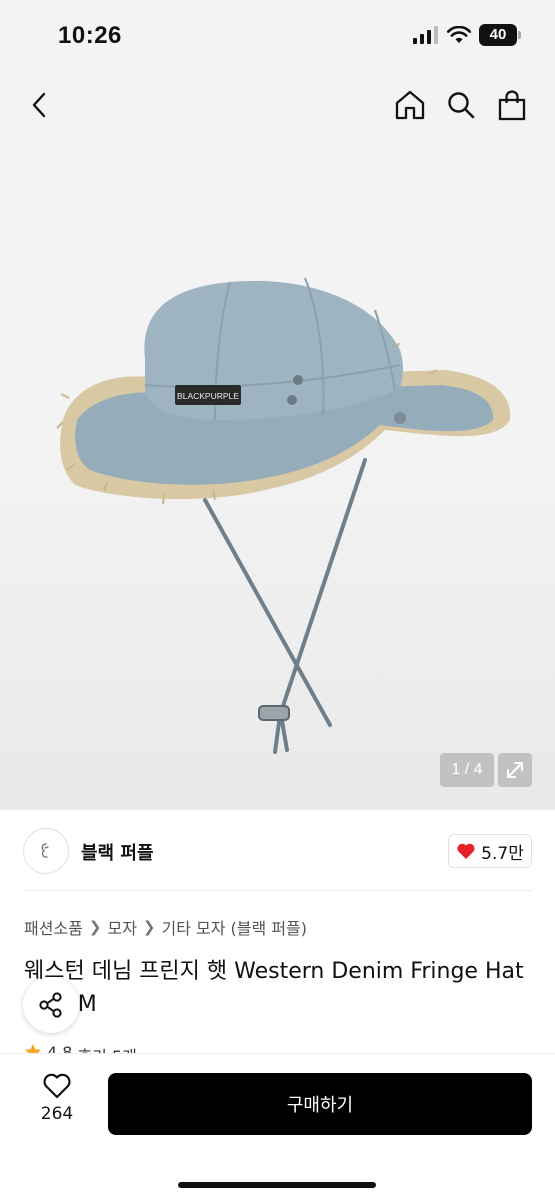 The height and width of the screenshot is (1200, 555). I want to click on hat-brand-label: BLACKPURPLE, so click(208, 396).